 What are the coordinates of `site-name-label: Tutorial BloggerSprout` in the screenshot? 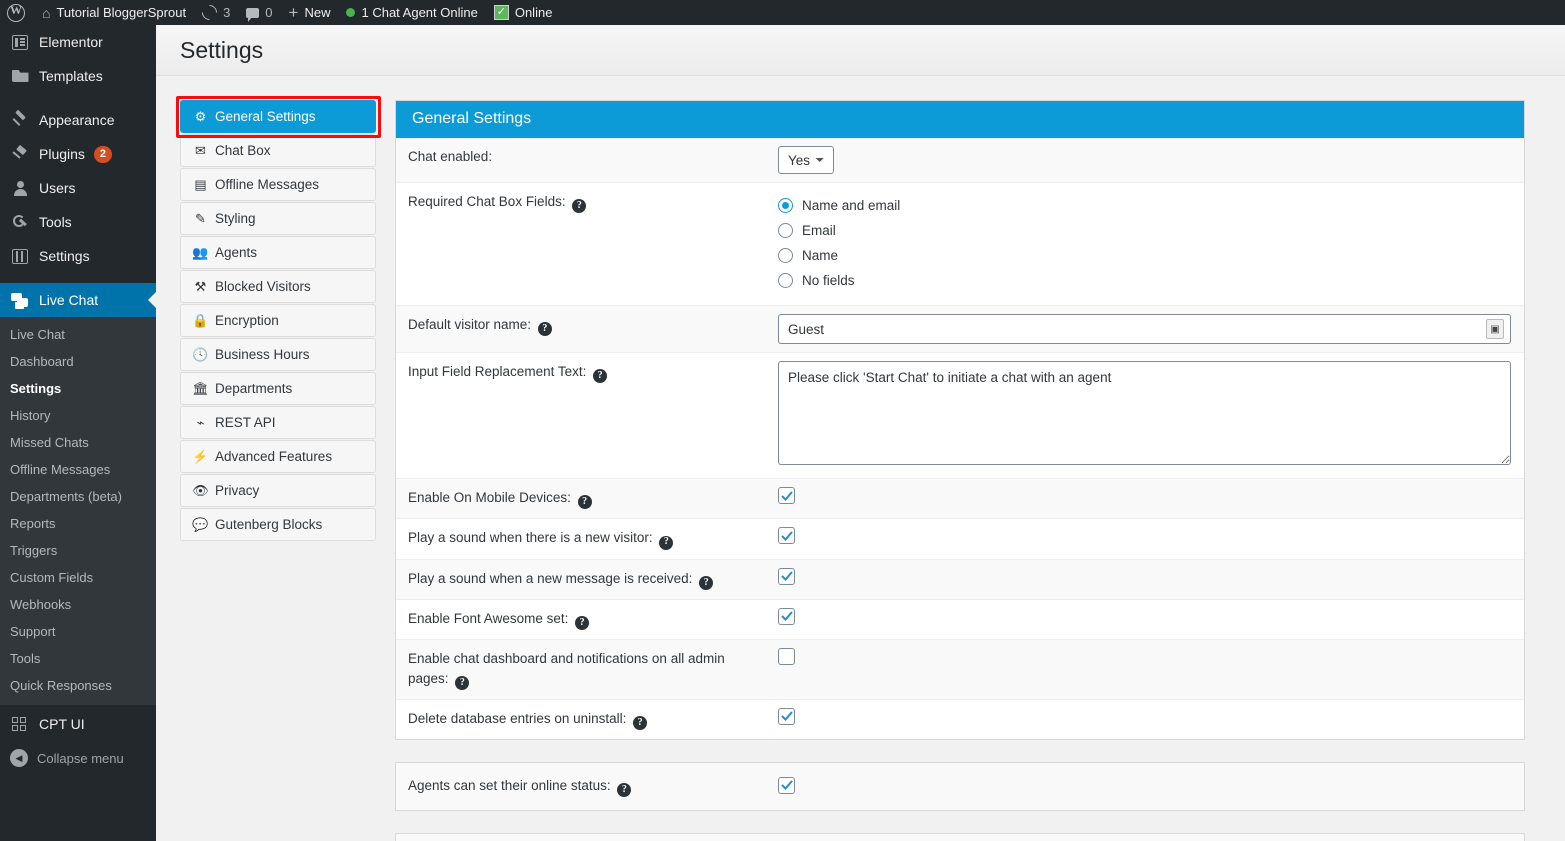 It's located at (121, 12).